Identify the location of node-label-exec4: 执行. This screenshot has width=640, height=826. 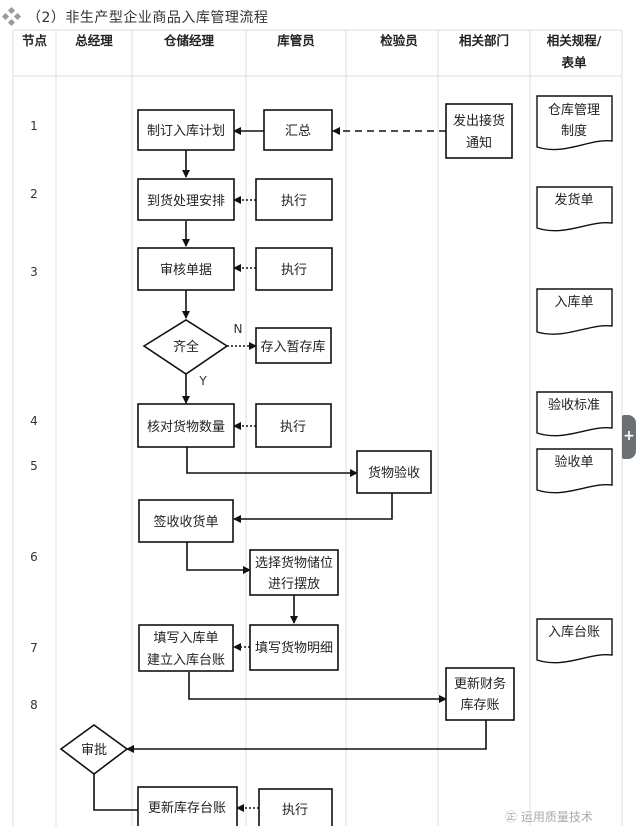
(295, 810).